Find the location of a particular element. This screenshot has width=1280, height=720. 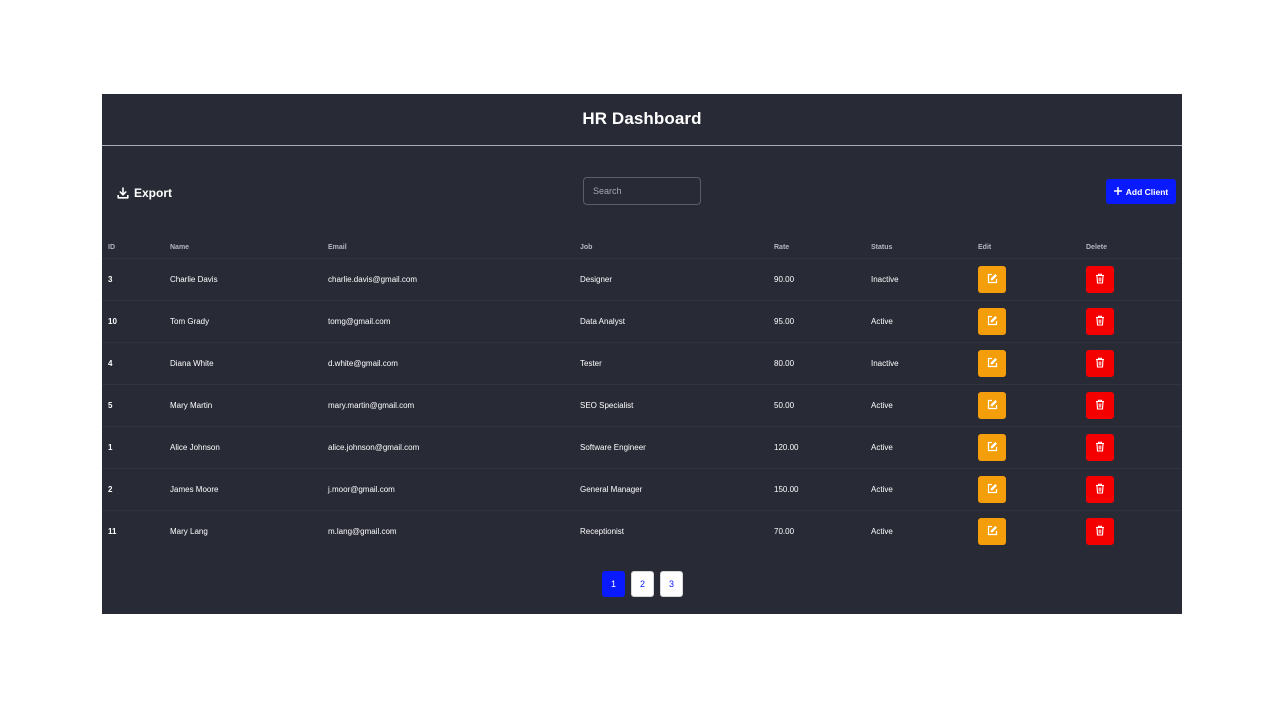

panel-header: HR Dashboard is located at coordinates (642, 120).